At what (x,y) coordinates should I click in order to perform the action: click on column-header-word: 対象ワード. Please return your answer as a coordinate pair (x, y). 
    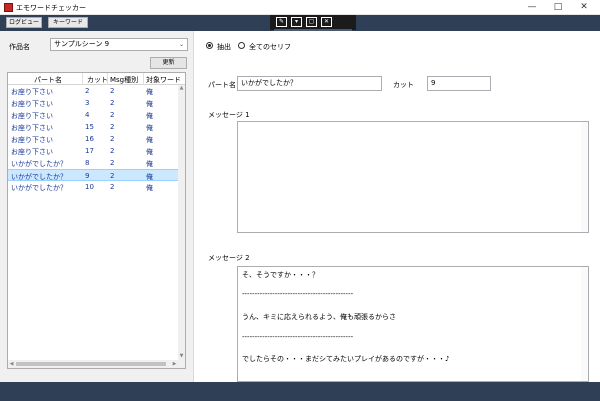
    Looking at the image, I should click on (163, 80).